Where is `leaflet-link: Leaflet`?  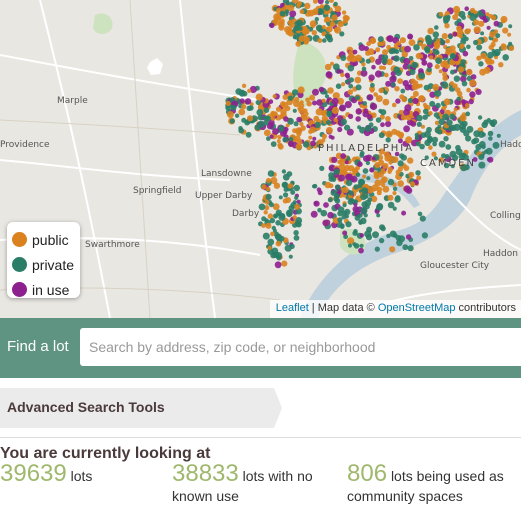
leaflet-link: Leaflet is located at coordinates (292, 308).